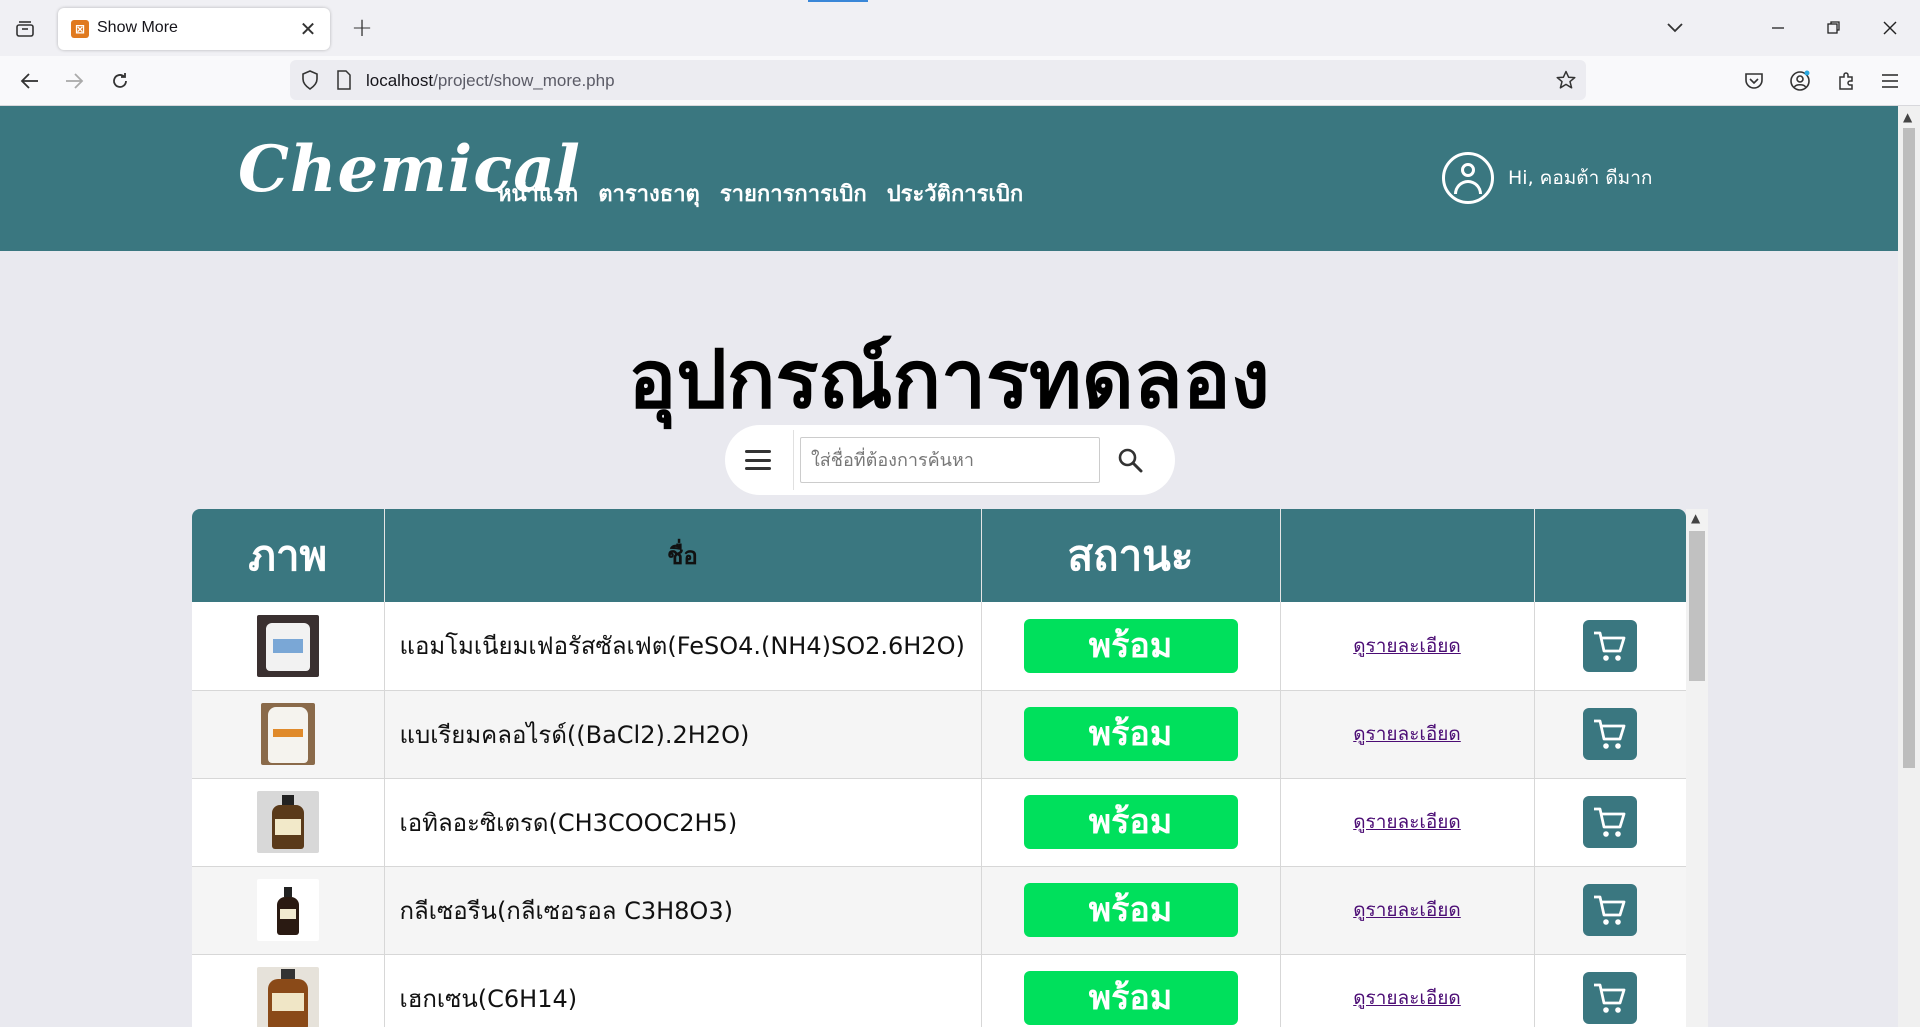  I want to click on back-icon, so click(30, 81).